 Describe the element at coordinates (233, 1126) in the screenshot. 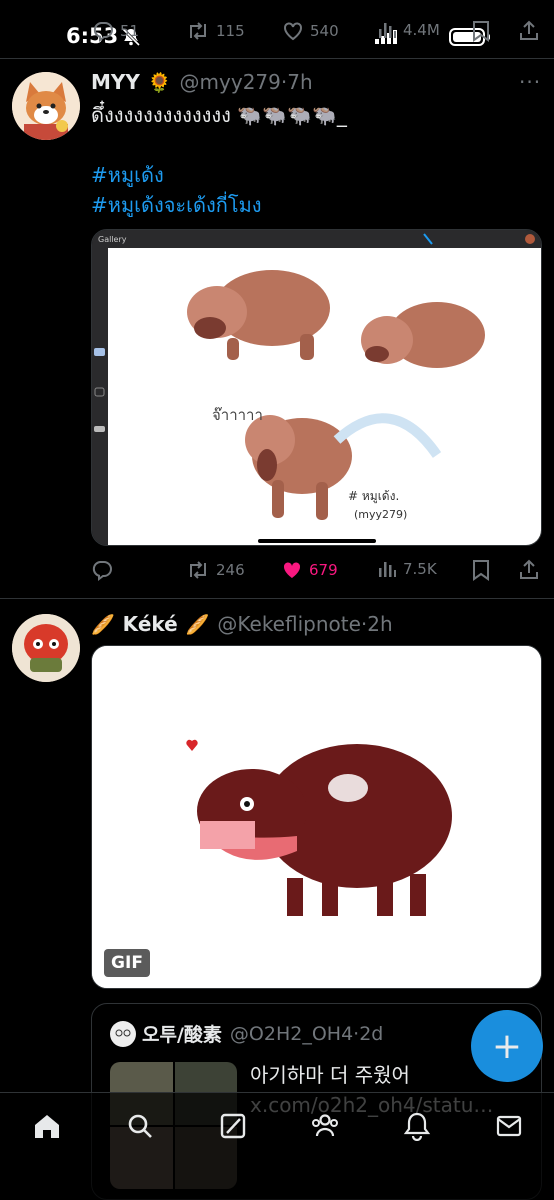

I see `grok-icon` at that location.